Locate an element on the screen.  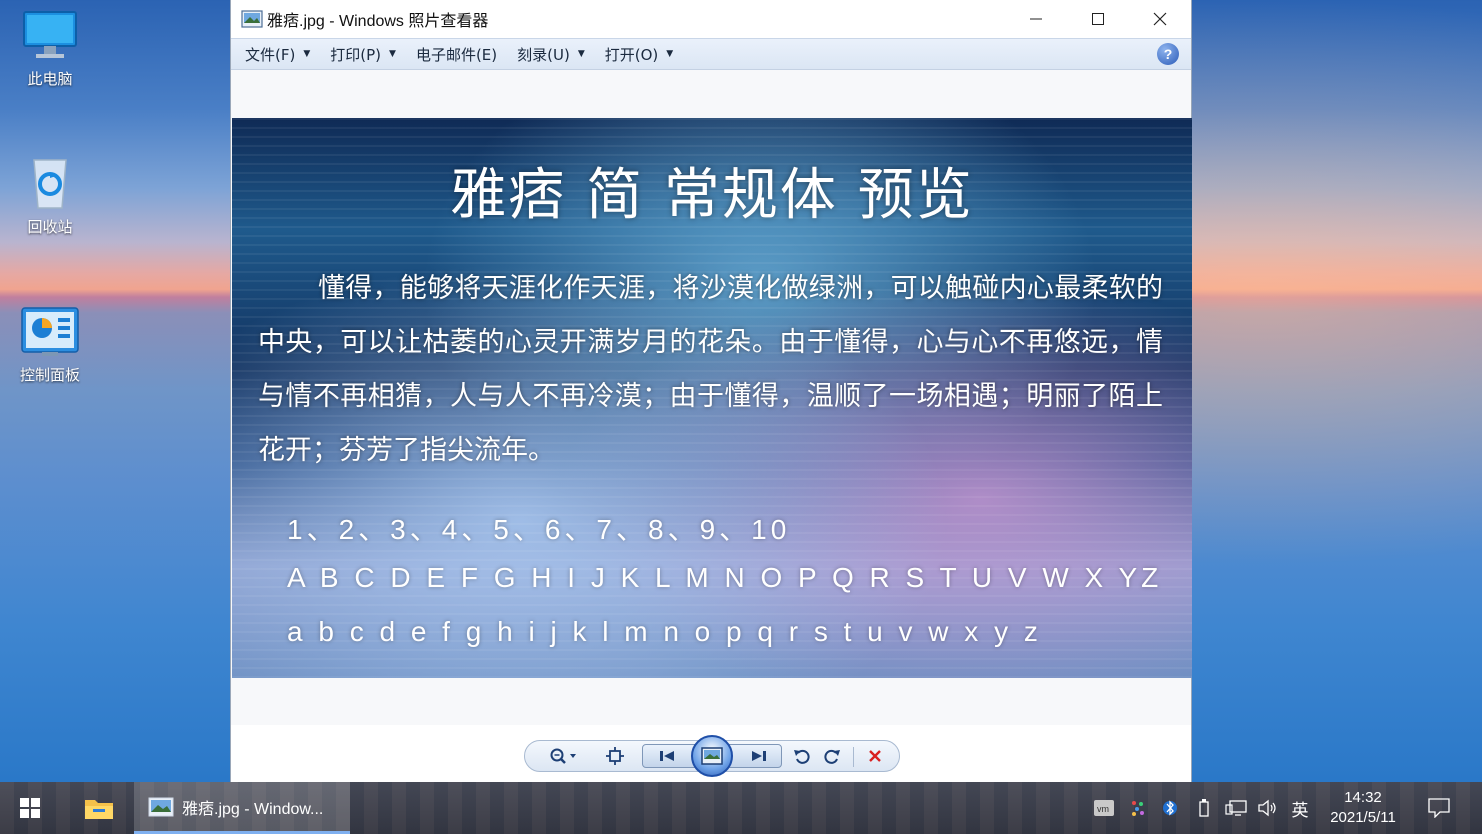
usb-drive-icon is located at coordinates (1204, 808).